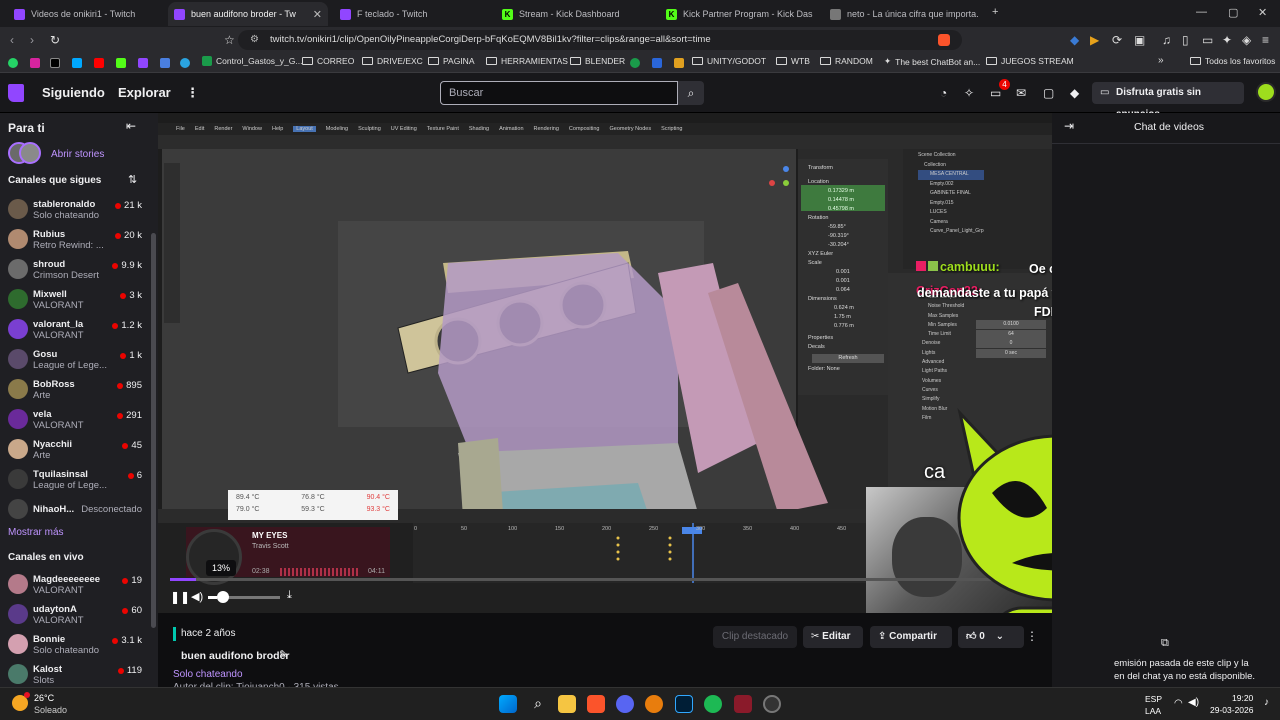 The image size is (1280, 720). Describe the element at coordinates (132, 179) in the screenshot. I see `sort-icon: ⇅` at that location.